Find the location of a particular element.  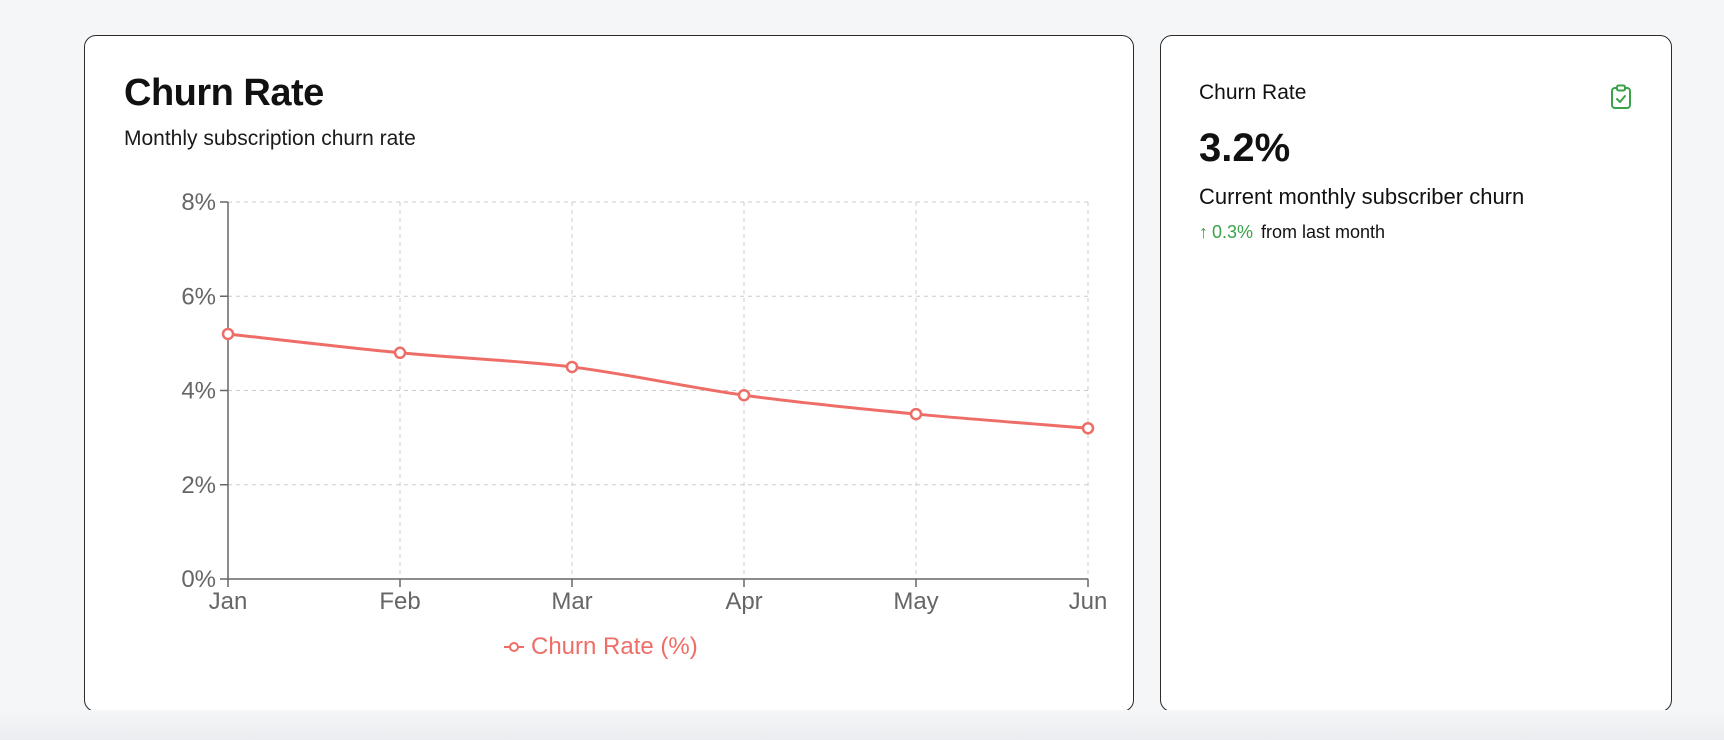

x-tick-label: Apr is located at coordinates (743, 601).